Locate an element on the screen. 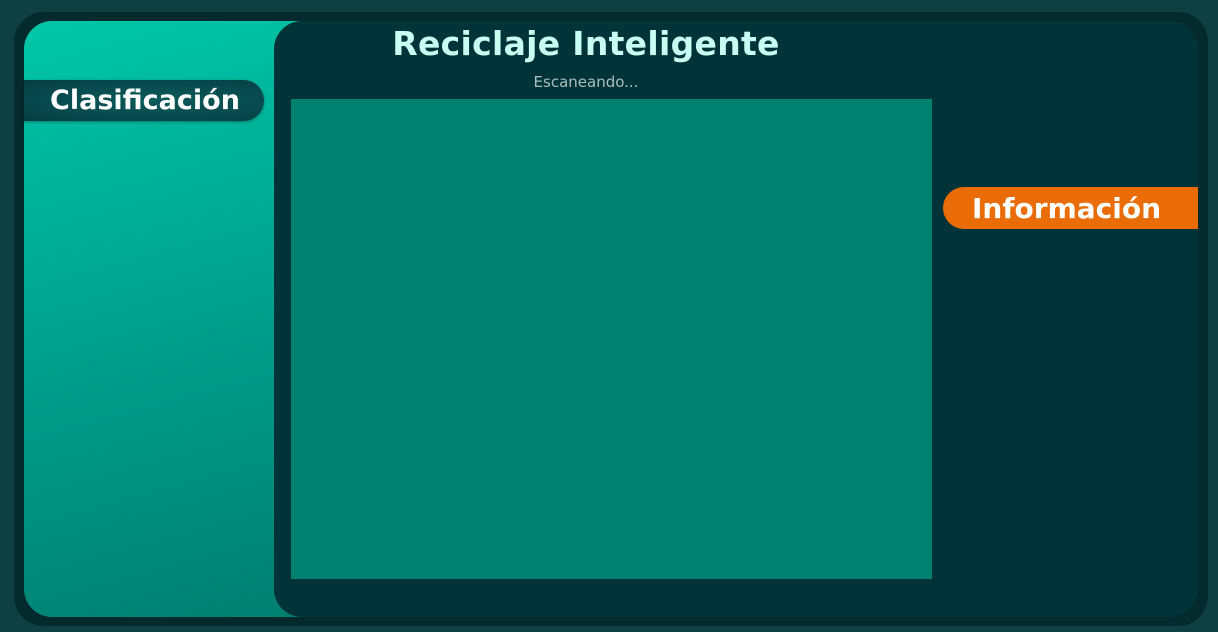 The image size is (1218, 632). app-title: Reciclaje Inteligente is located at coordinates (586, 43).